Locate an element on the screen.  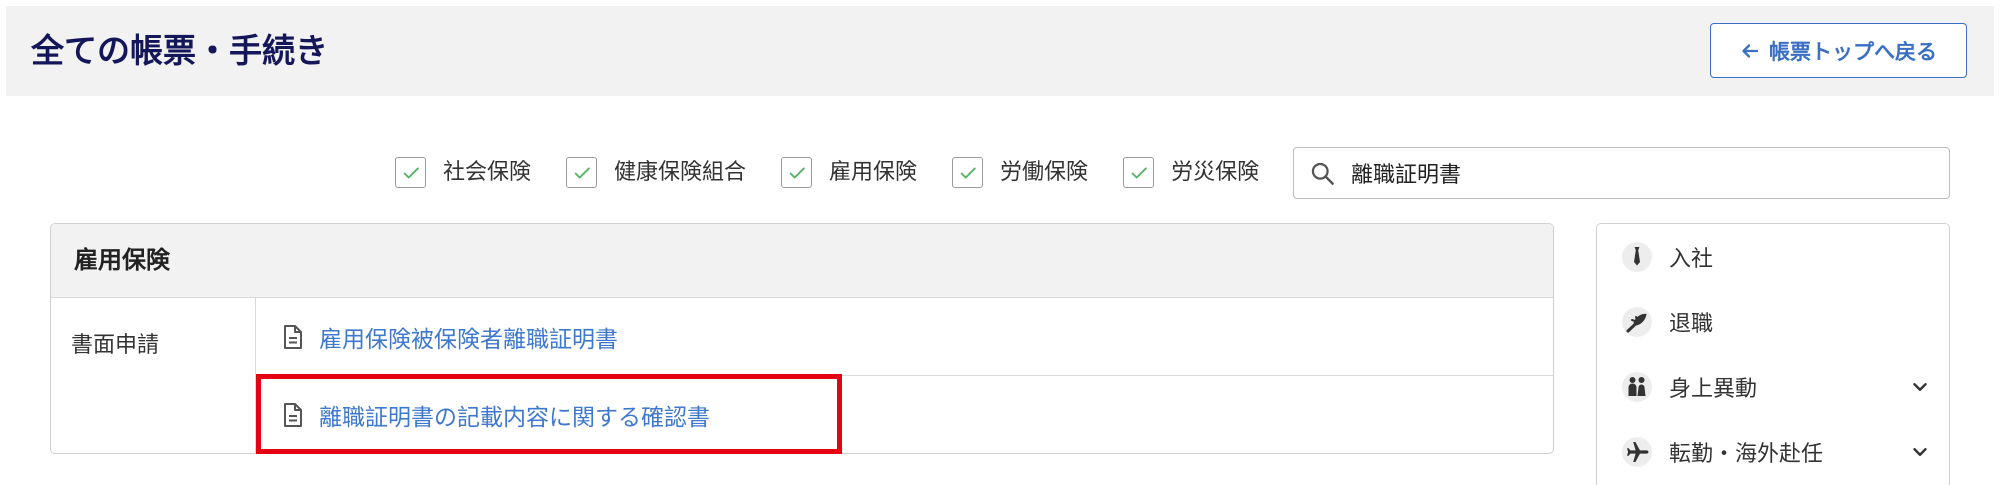
filter-workers-accident-insurance: 労災保険 is located at coordinates (1191, 172).